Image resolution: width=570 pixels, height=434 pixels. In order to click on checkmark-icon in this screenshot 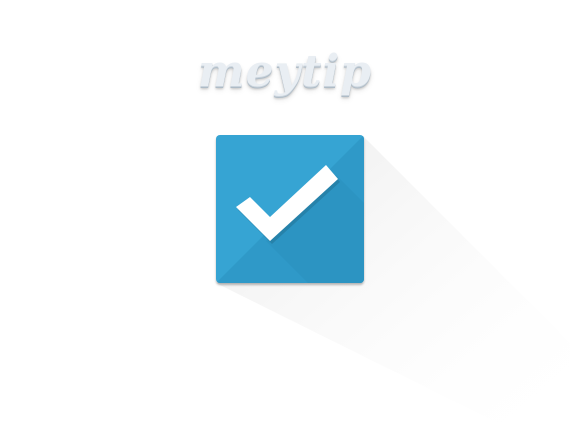, I will do `click(288, 204)`.